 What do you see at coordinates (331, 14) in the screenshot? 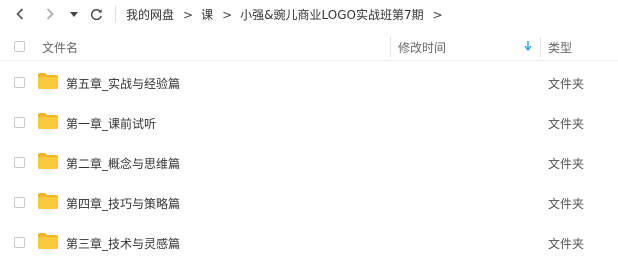
I see `breadcrumb-item-current: 小强&豌儿商业LOGO实战班第7期` at bounding box center [331, 14].